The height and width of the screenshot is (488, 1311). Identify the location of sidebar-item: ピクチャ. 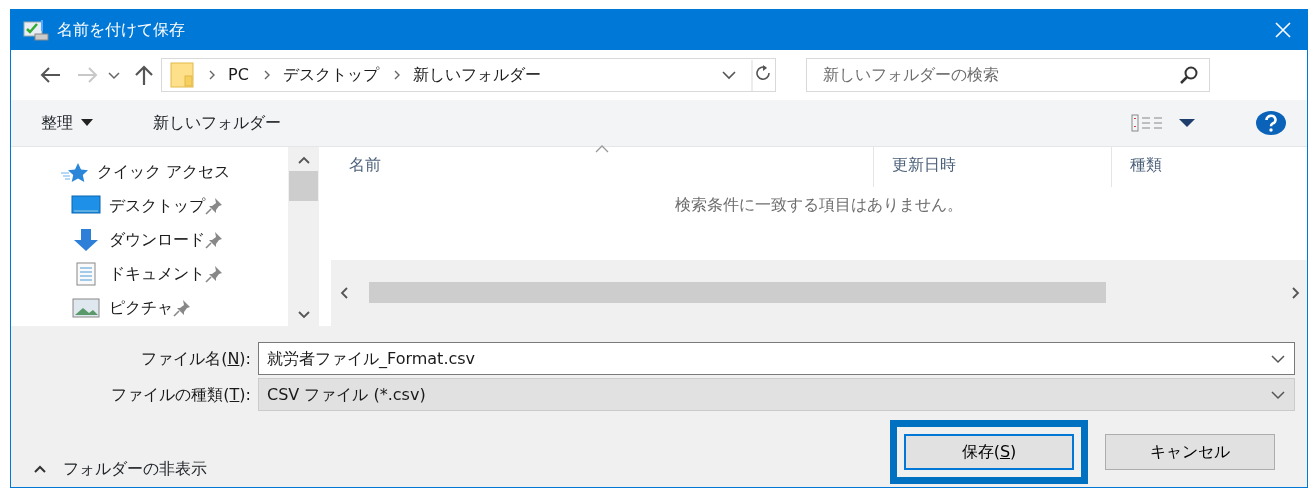
(104, 308).